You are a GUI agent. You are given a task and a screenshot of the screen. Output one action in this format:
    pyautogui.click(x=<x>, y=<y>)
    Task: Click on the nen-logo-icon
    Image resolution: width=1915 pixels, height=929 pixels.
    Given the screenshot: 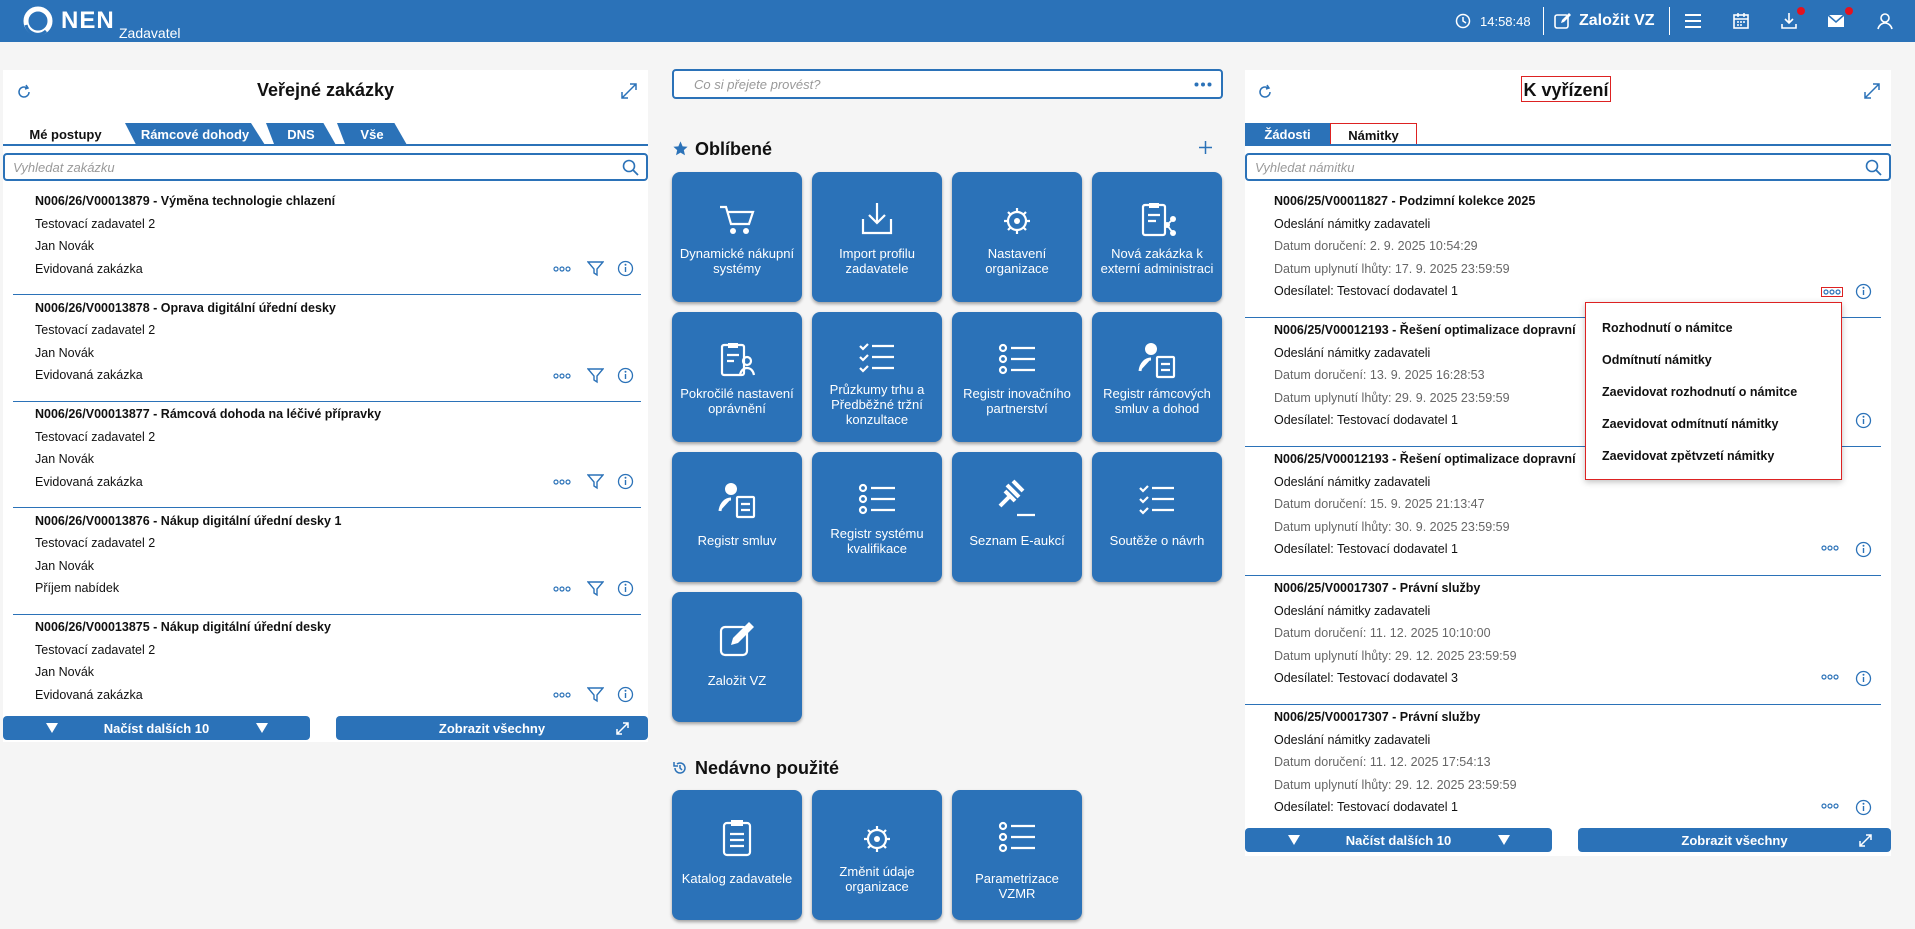 What is the action you would take?
    pyautogui.click(x=38, y=21)
    